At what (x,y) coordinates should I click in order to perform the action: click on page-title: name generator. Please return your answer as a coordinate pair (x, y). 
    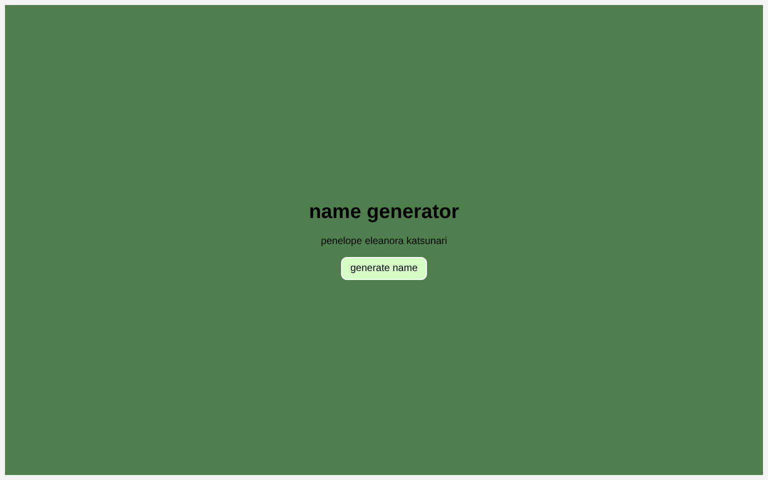
    Looking at the image, I should click on (384, 212).